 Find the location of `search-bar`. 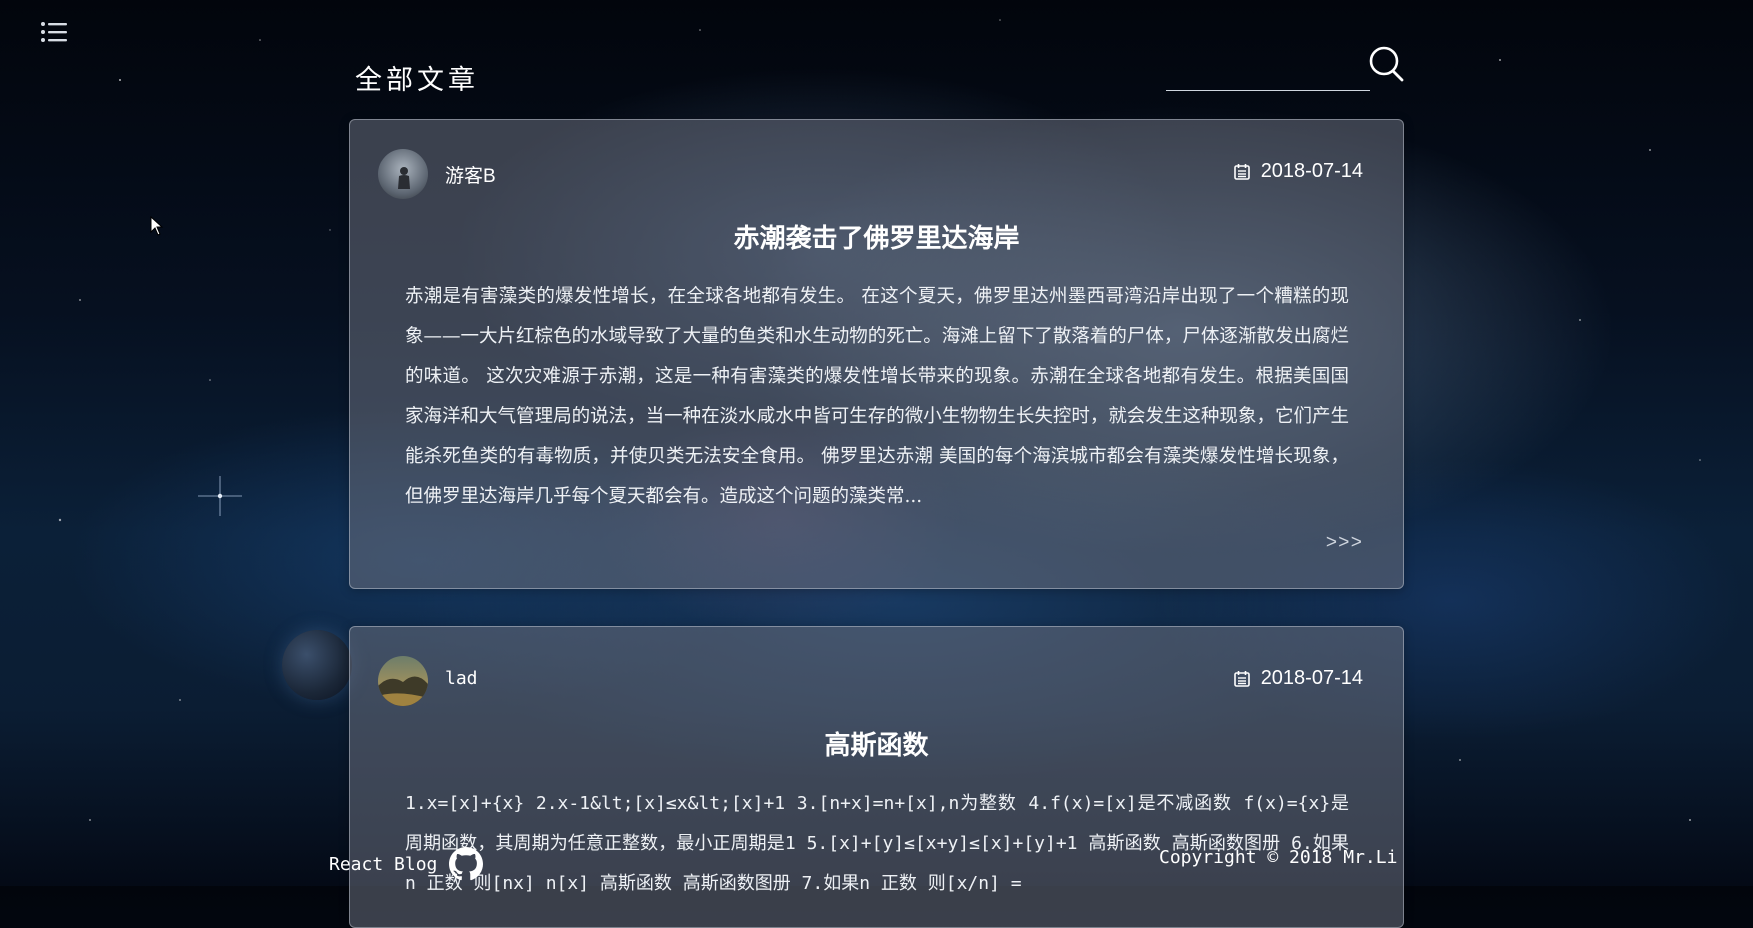

search-bar is located at coordinates (1286, 67).